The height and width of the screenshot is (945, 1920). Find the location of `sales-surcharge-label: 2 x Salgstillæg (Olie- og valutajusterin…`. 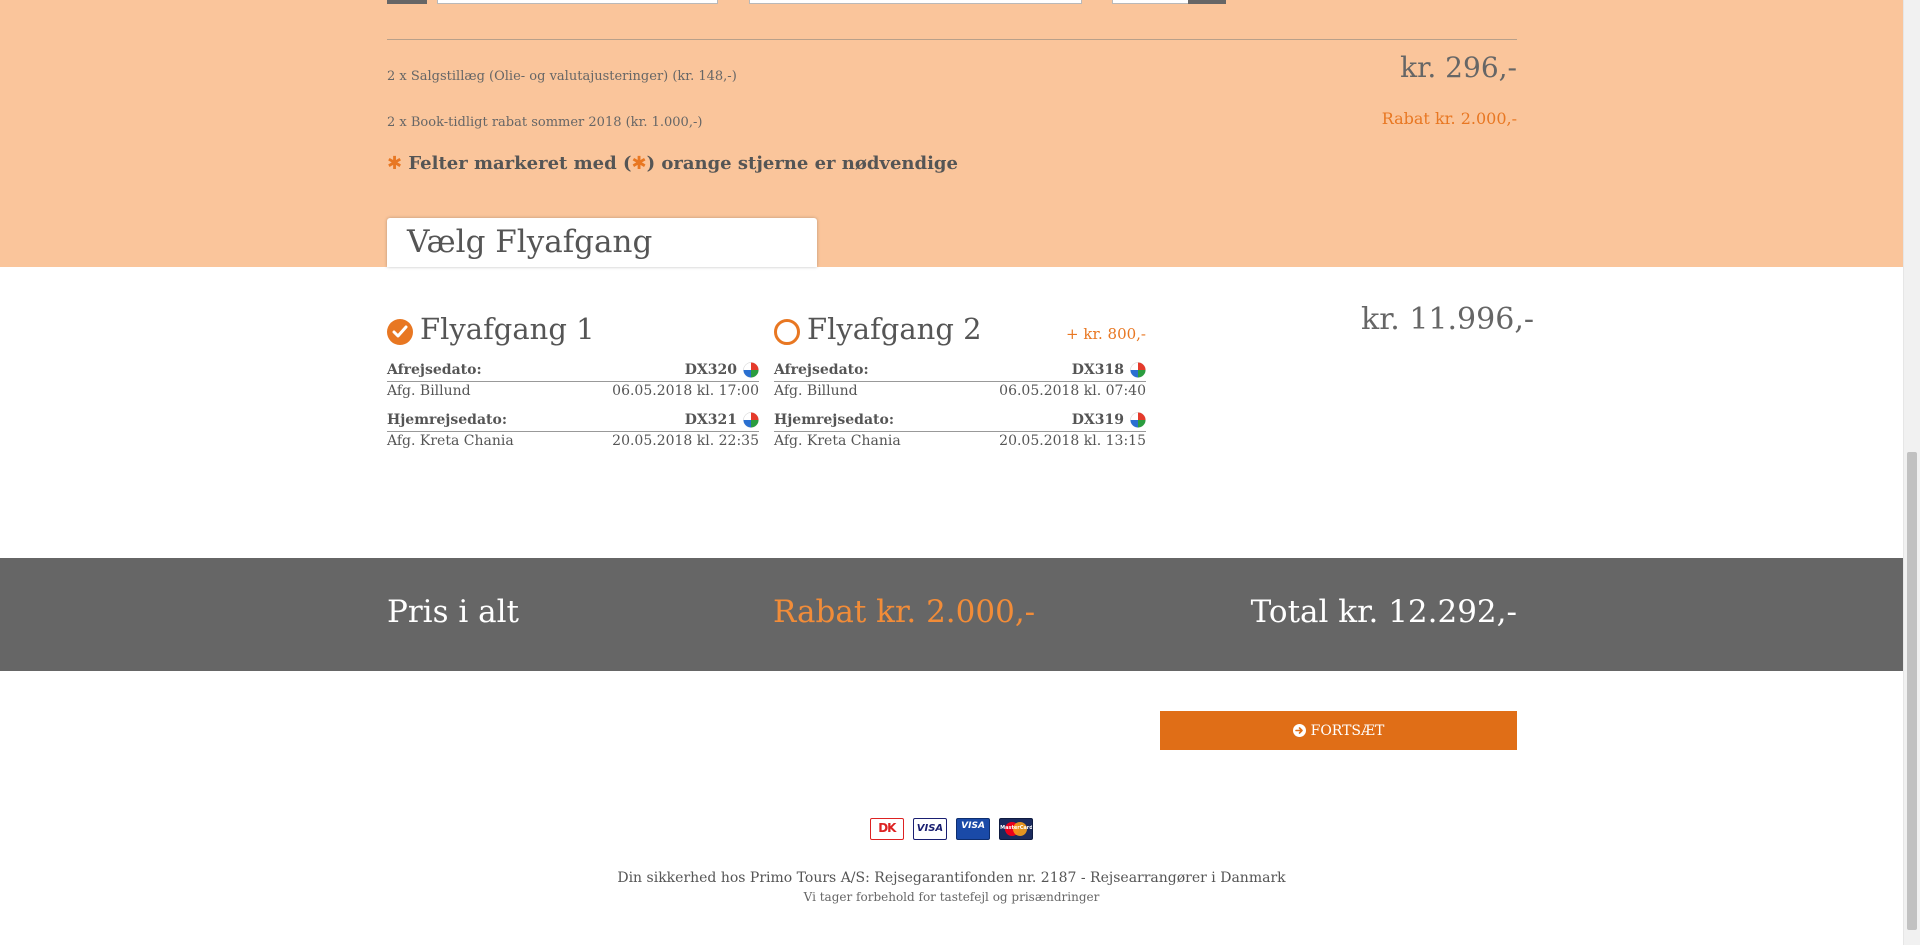

sales-surcharge-label: 2 x Salgstillæg (Olie- og valutajusterin… is located at coordinates (562, 76).